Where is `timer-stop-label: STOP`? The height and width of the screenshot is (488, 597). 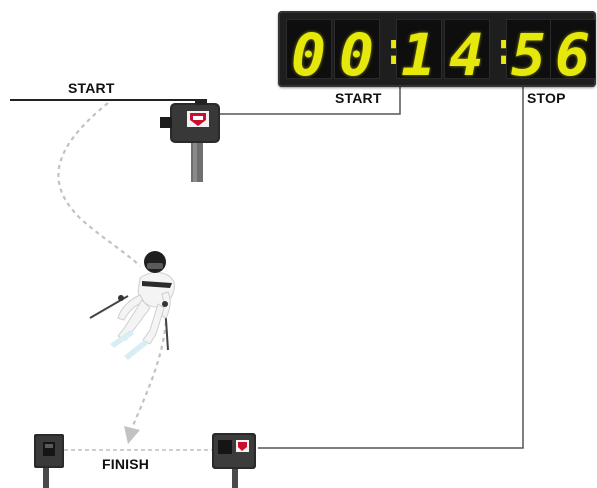 timer-stop-label: STOP is located at coordinates (546, 98).